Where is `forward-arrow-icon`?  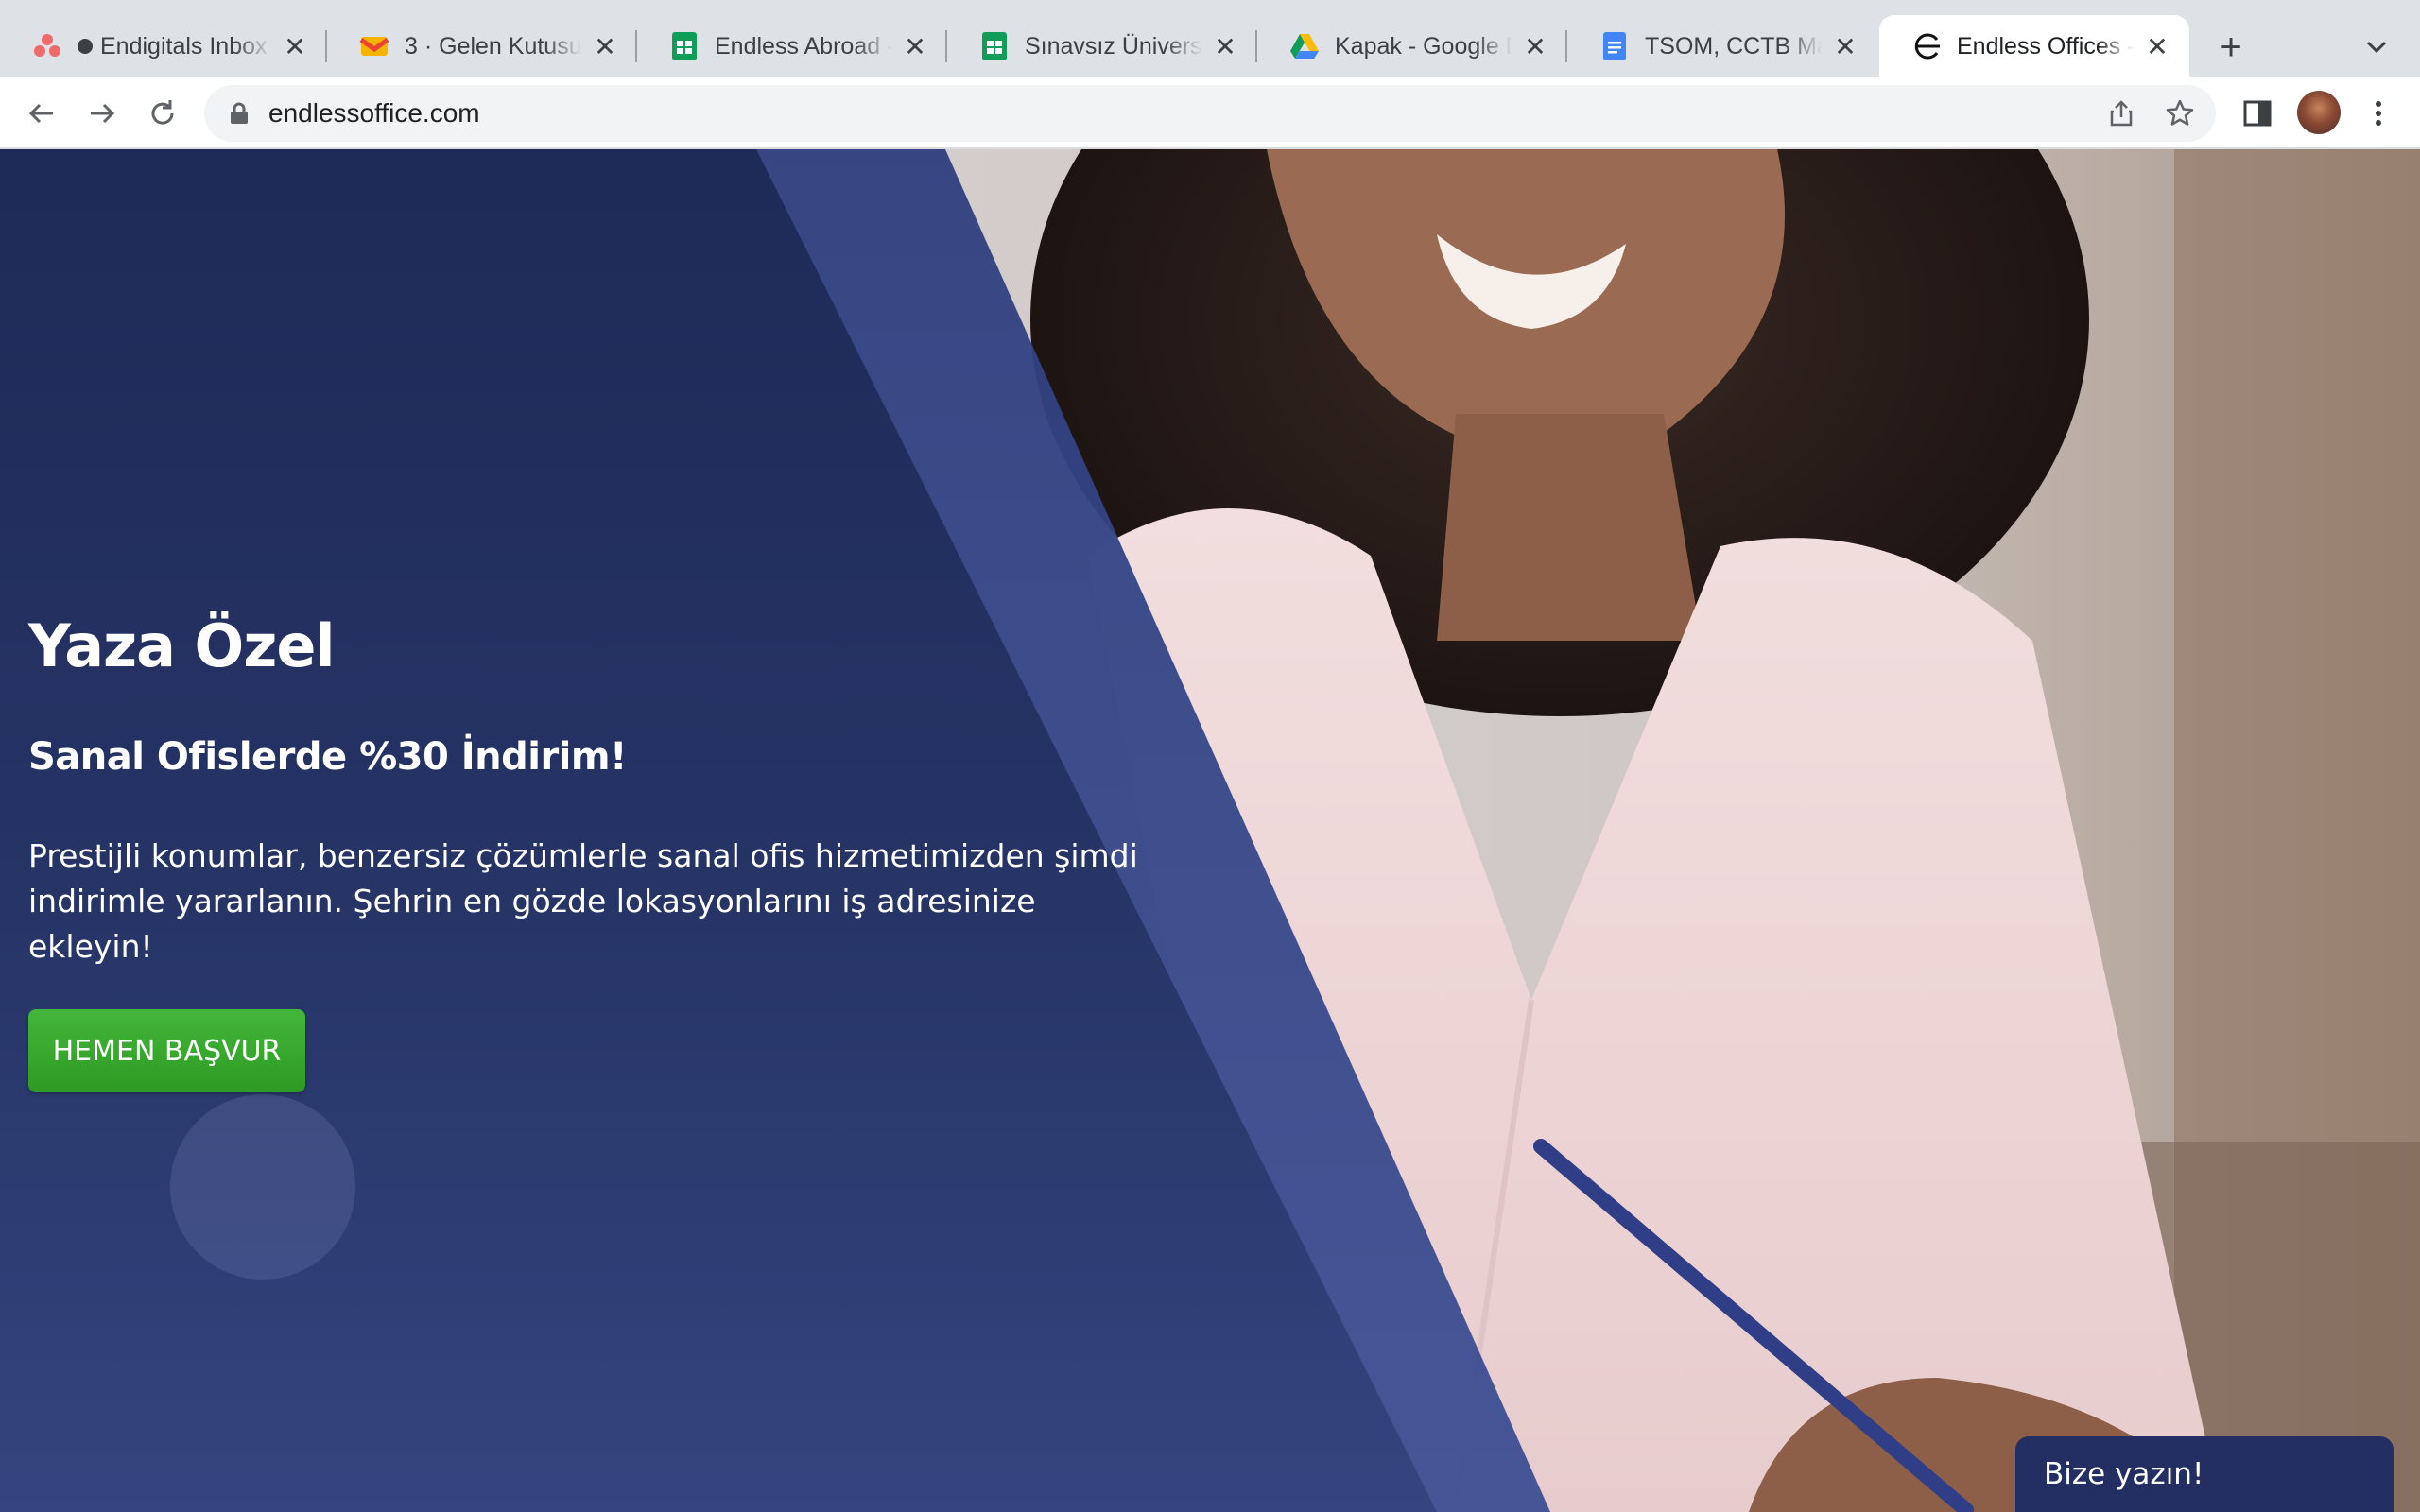 forward-arrow-icon is located at coordinates (102, 113).